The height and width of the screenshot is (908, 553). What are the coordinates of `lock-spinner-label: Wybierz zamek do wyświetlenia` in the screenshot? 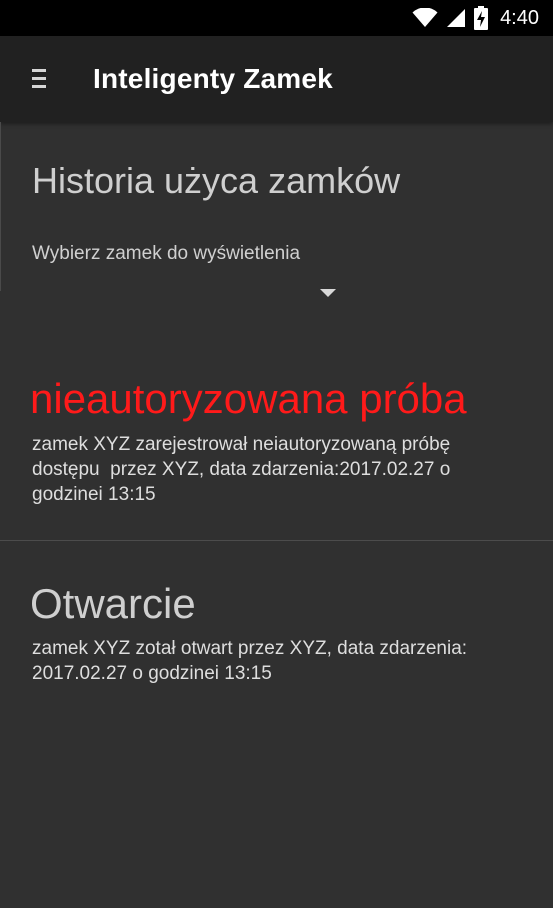 It's located at (166, 253).